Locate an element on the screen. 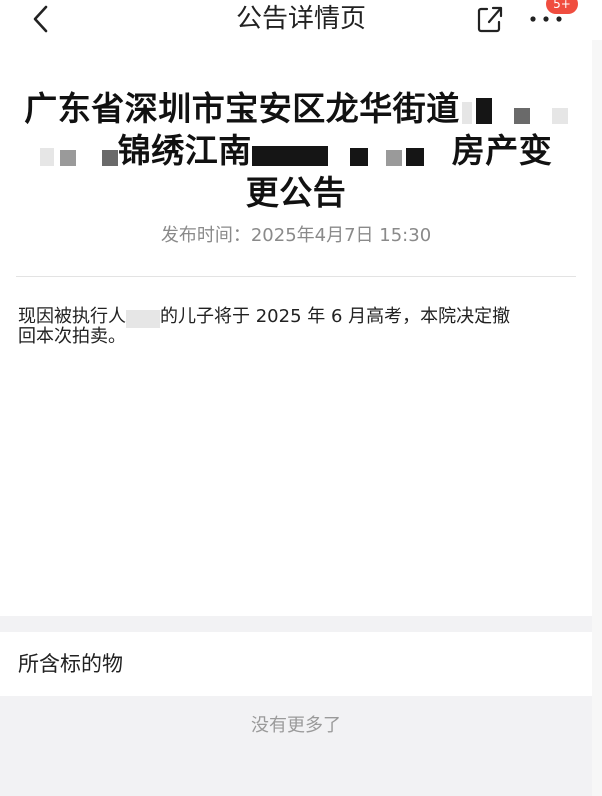 Image resolution: width=602 pixels, height=796 pixels. top-nav-bar: 公告详情页 5+ is located at coordinates (301, 20).